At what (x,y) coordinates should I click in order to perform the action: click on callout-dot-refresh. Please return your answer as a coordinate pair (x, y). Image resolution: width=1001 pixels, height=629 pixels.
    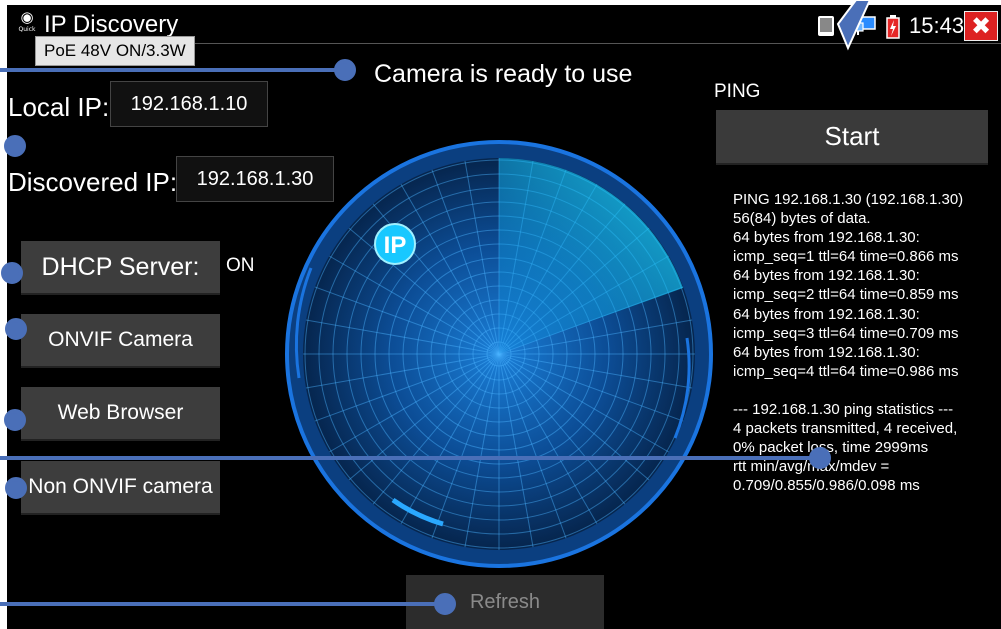
    Looking at the image, I should click on (445, 604).